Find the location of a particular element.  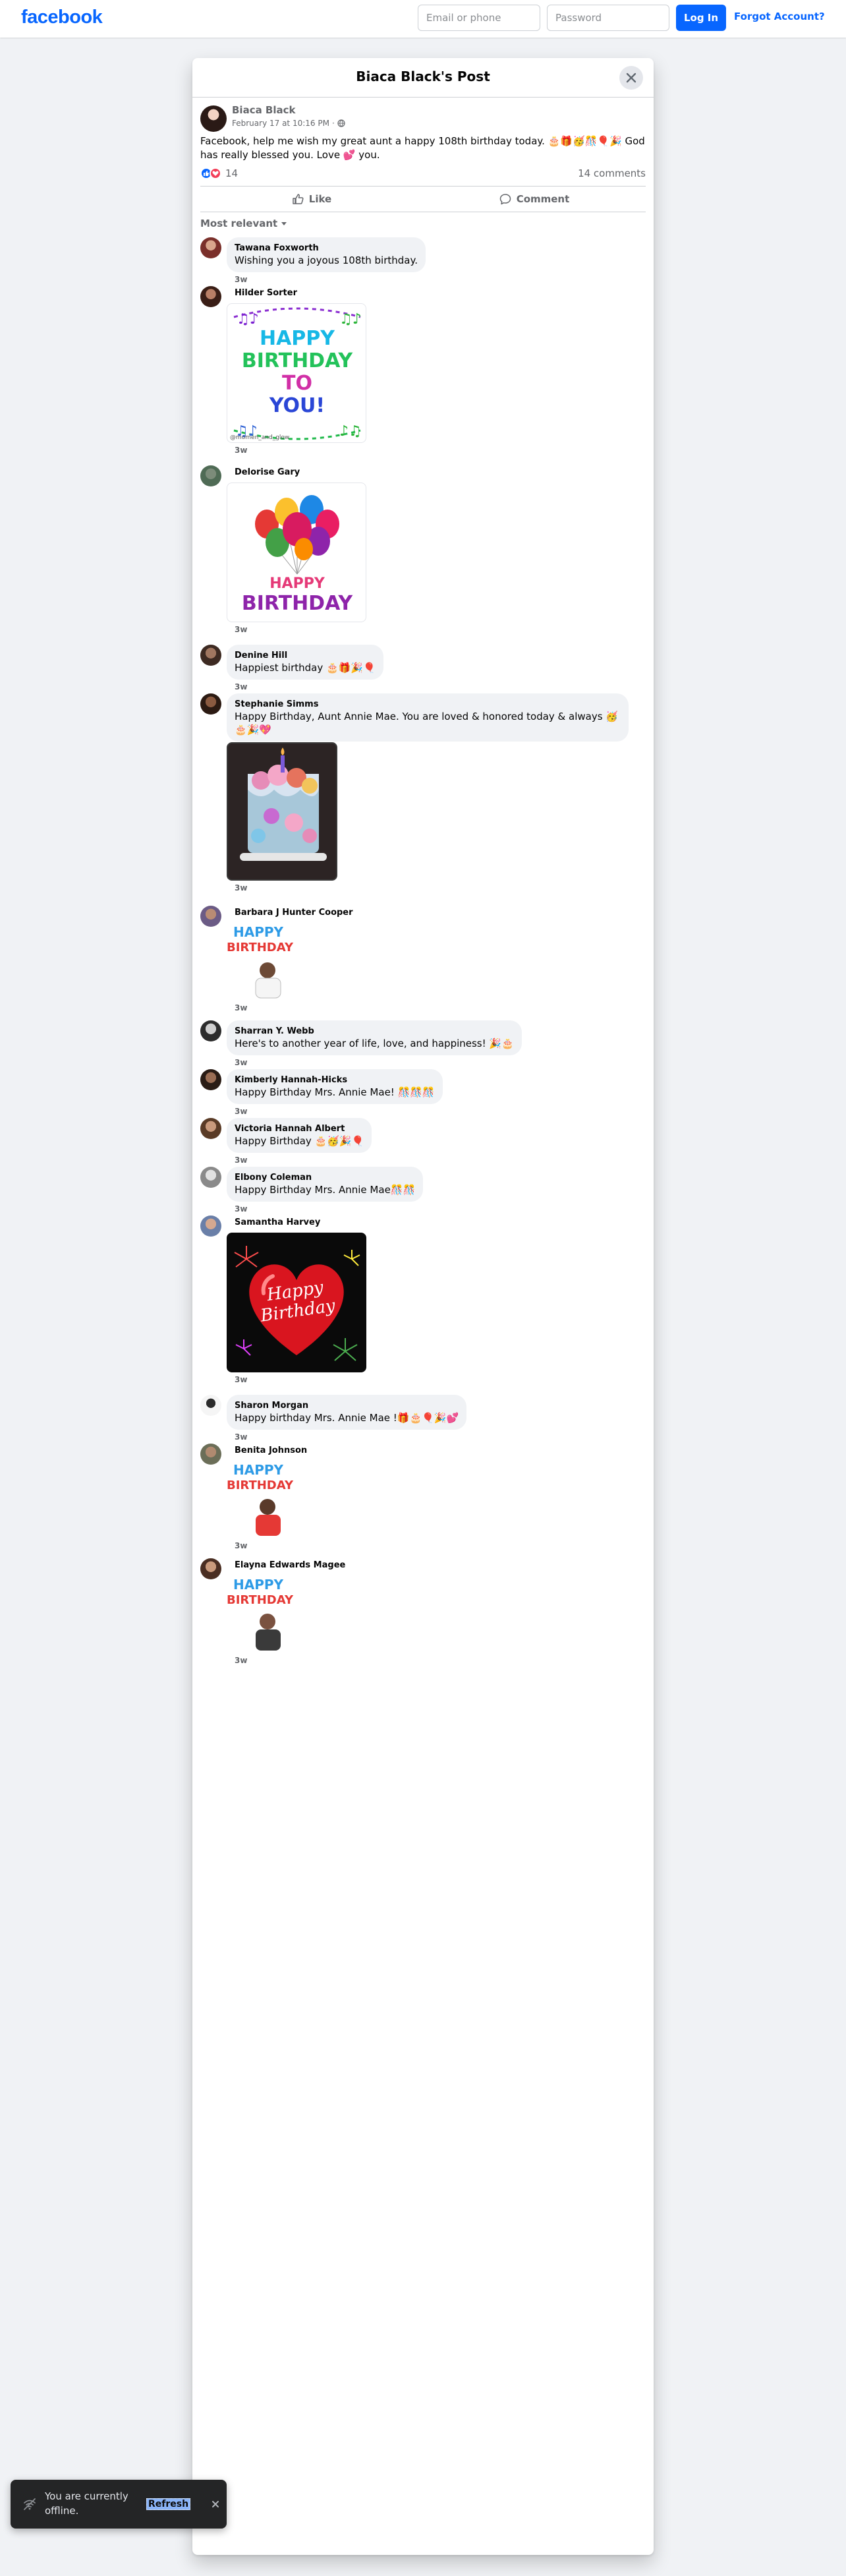

comment-label: Comment is located at coordinates (543, 199).